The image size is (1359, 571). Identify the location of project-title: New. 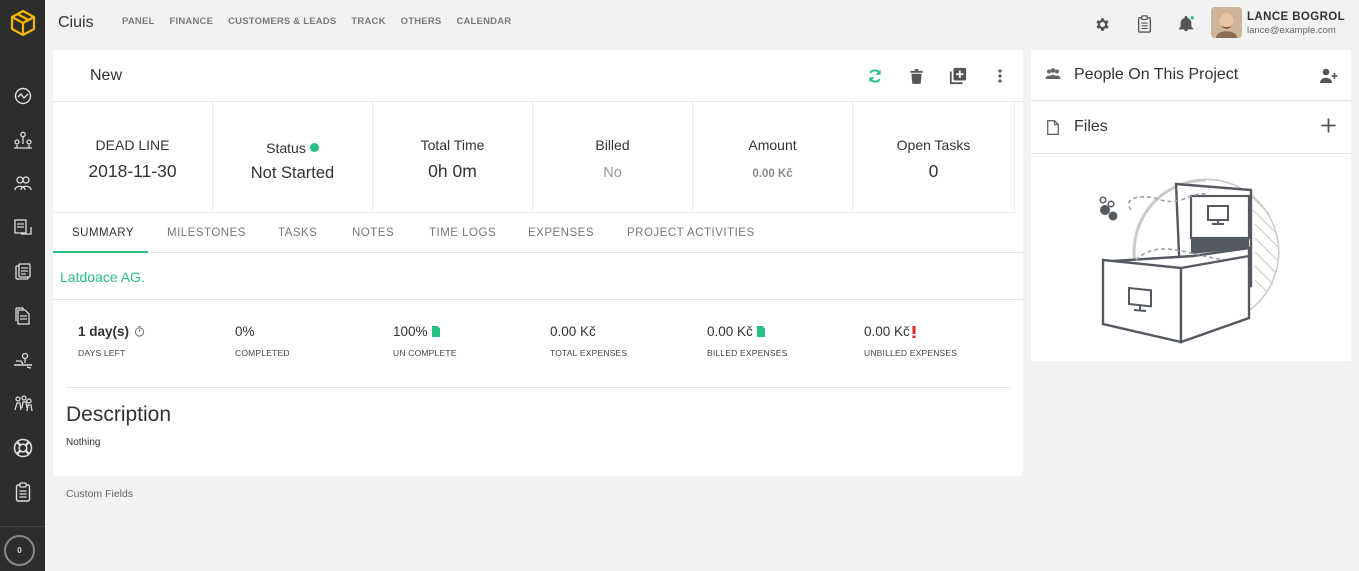
(106, 75).